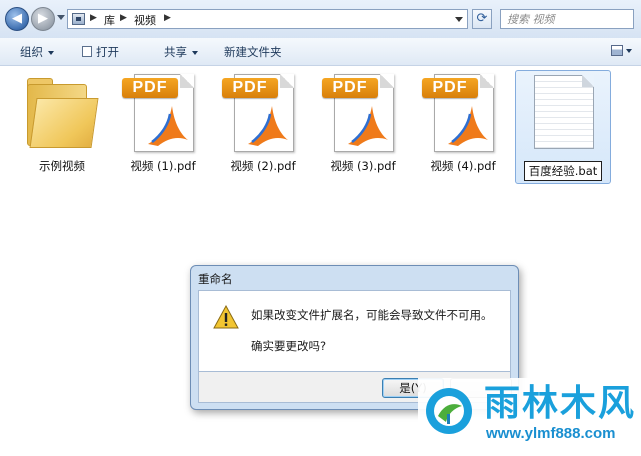 This screenshot has height=456, width=641. I want to click on warning-icon, so click(226, 317).